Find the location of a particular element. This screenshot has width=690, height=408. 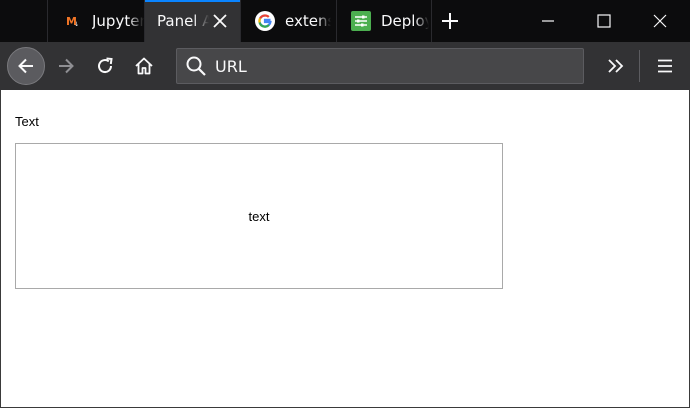

text-value: text is located at coordinates (259, 216).